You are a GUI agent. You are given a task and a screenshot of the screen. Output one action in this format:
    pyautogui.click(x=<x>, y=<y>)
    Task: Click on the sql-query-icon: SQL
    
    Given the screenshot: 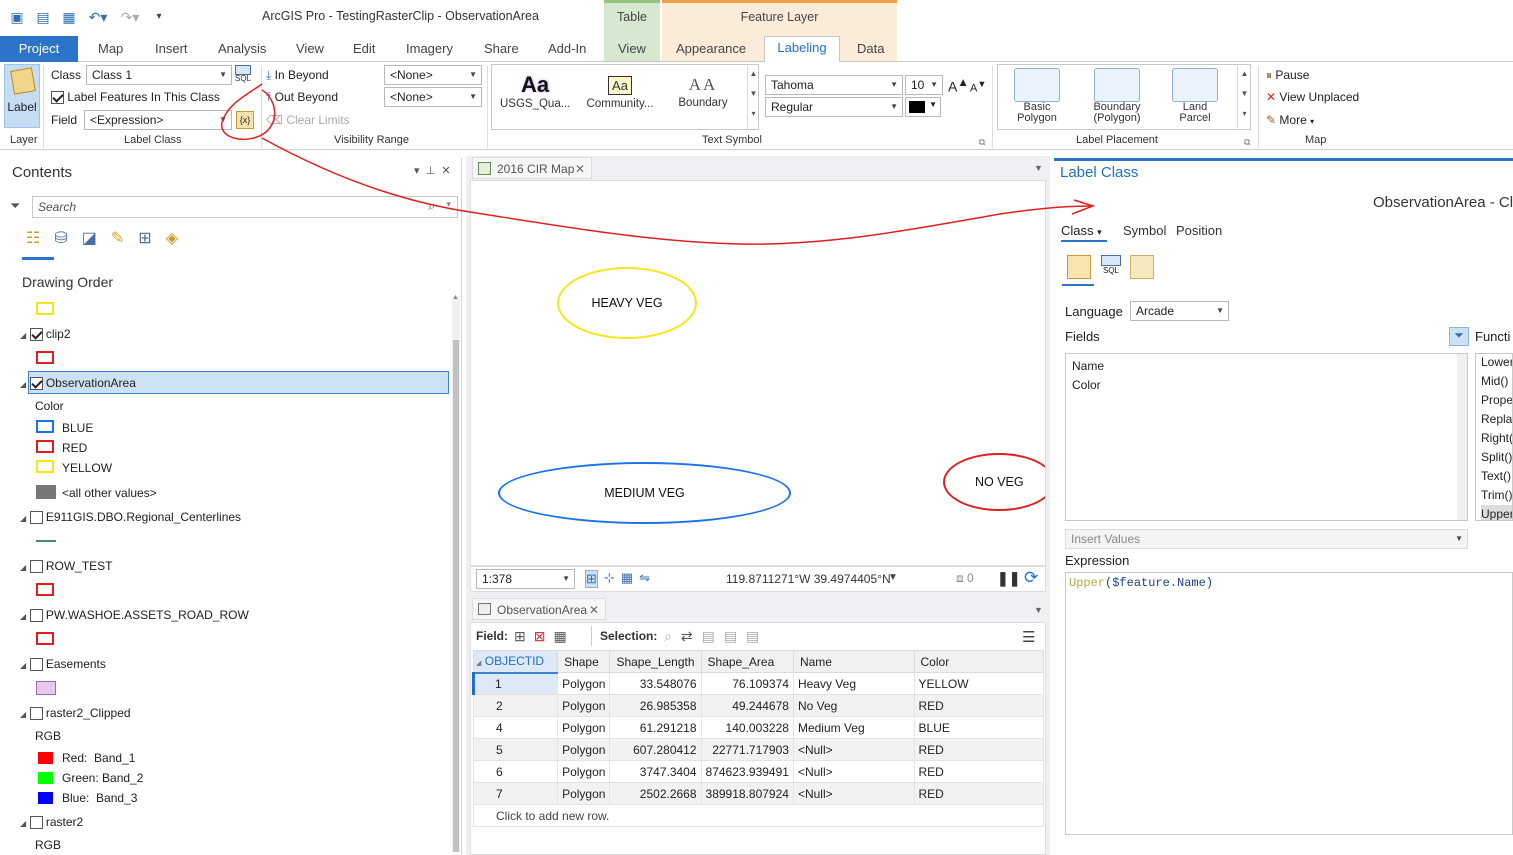 What is the action you would take?
    pyautogui.click(x=245, y=76)
    